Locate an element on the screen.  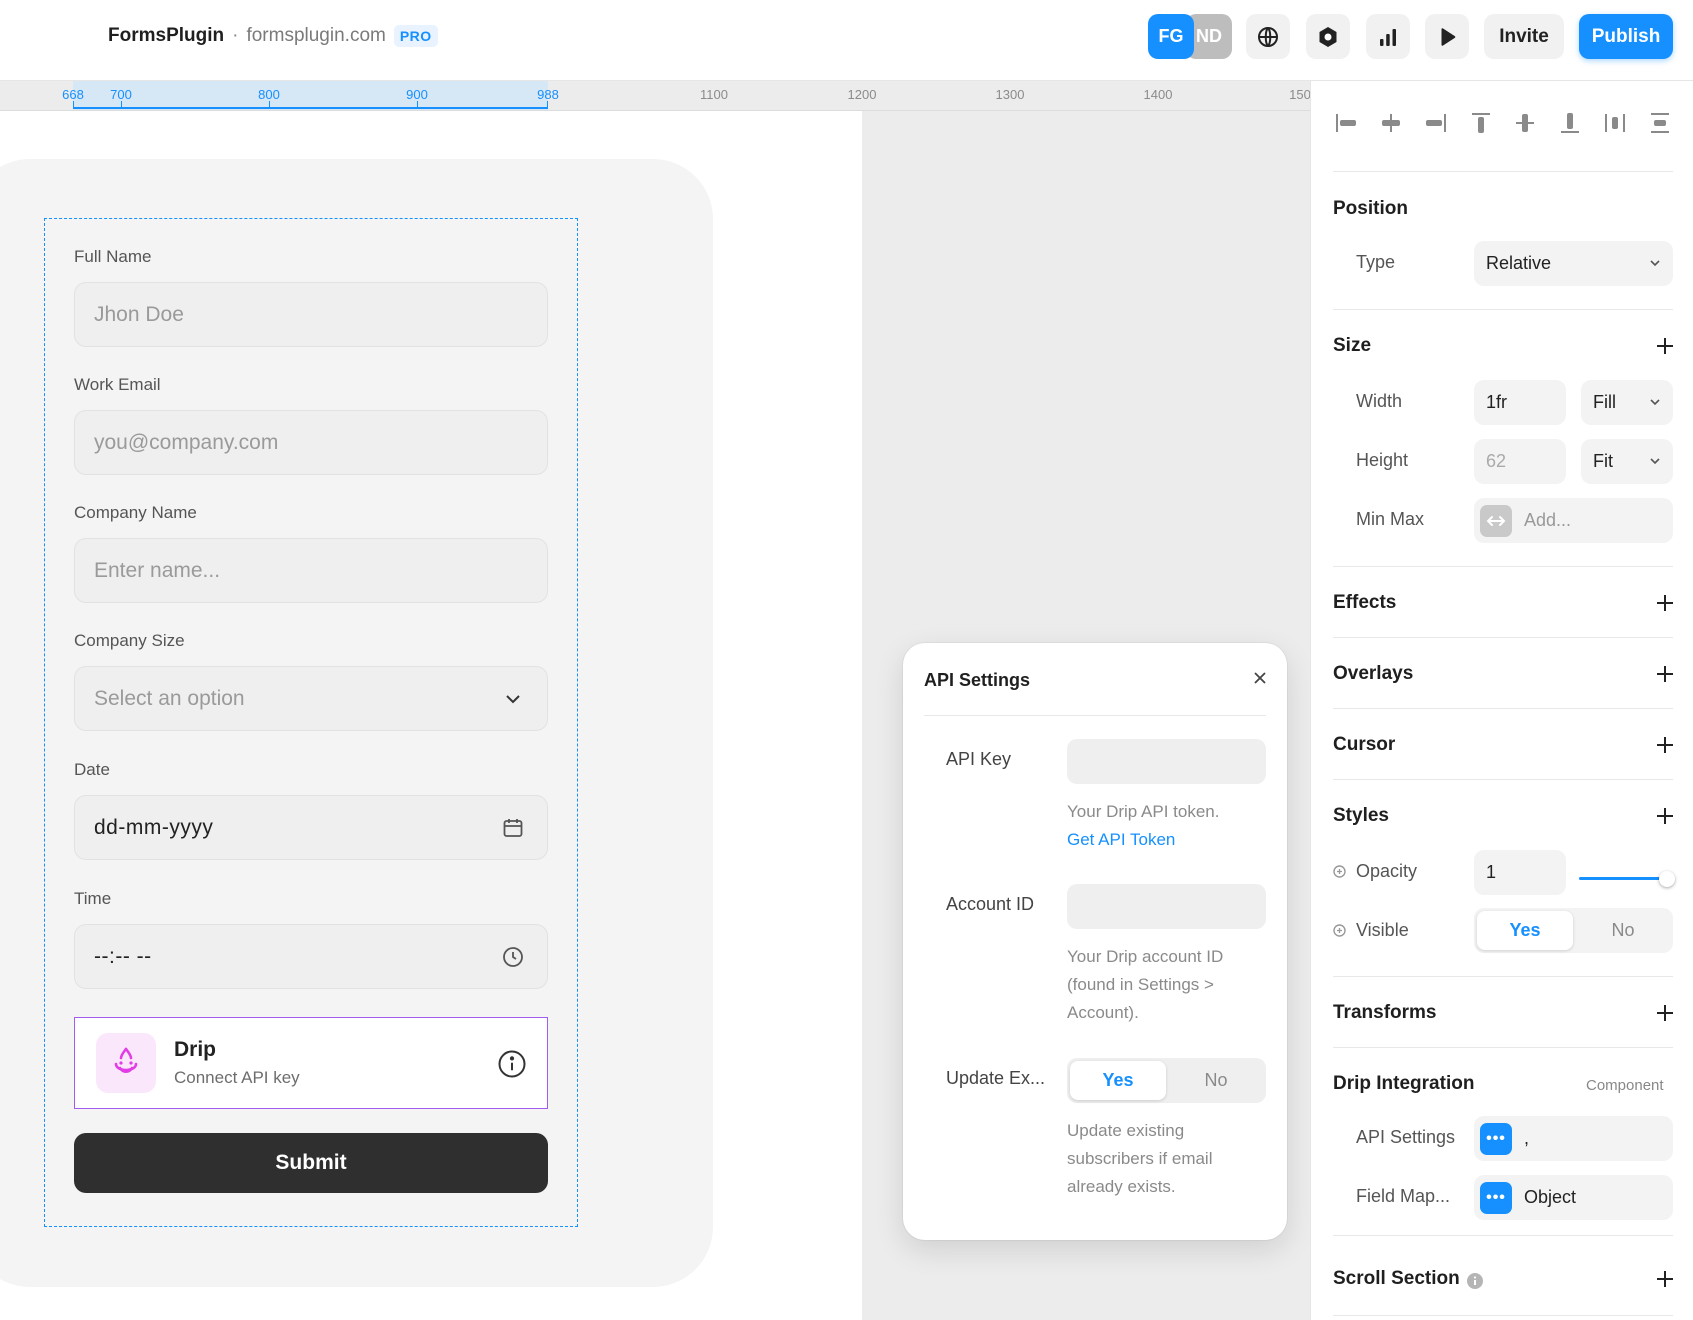
visible-toggle: Yes No is located at coordinates (1573, 930).